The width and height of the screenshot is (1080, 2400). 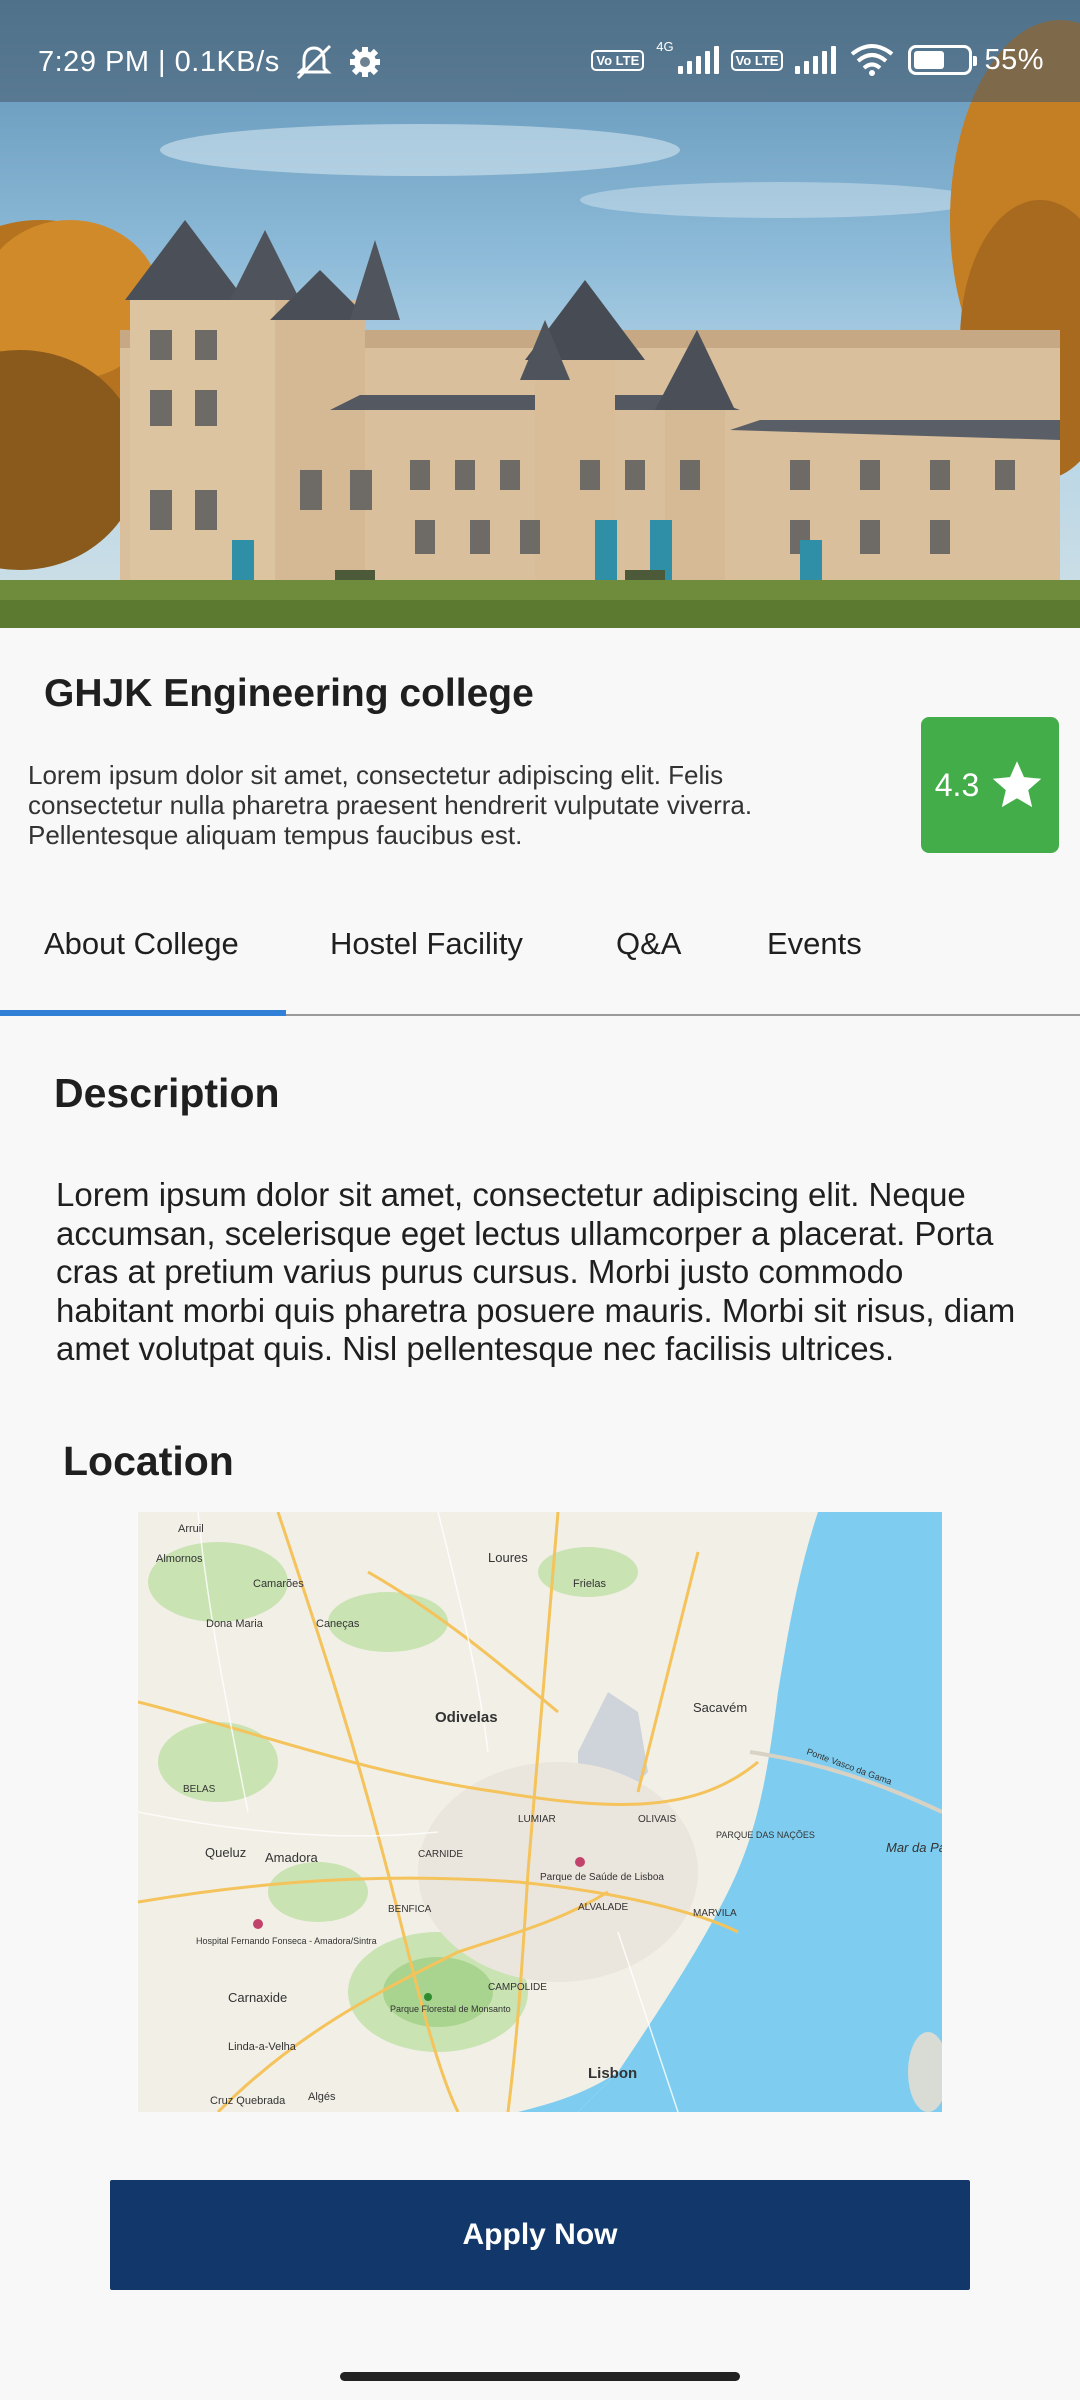 I want to click on svg-text: MARVILA, so click(x=715, y=1913).